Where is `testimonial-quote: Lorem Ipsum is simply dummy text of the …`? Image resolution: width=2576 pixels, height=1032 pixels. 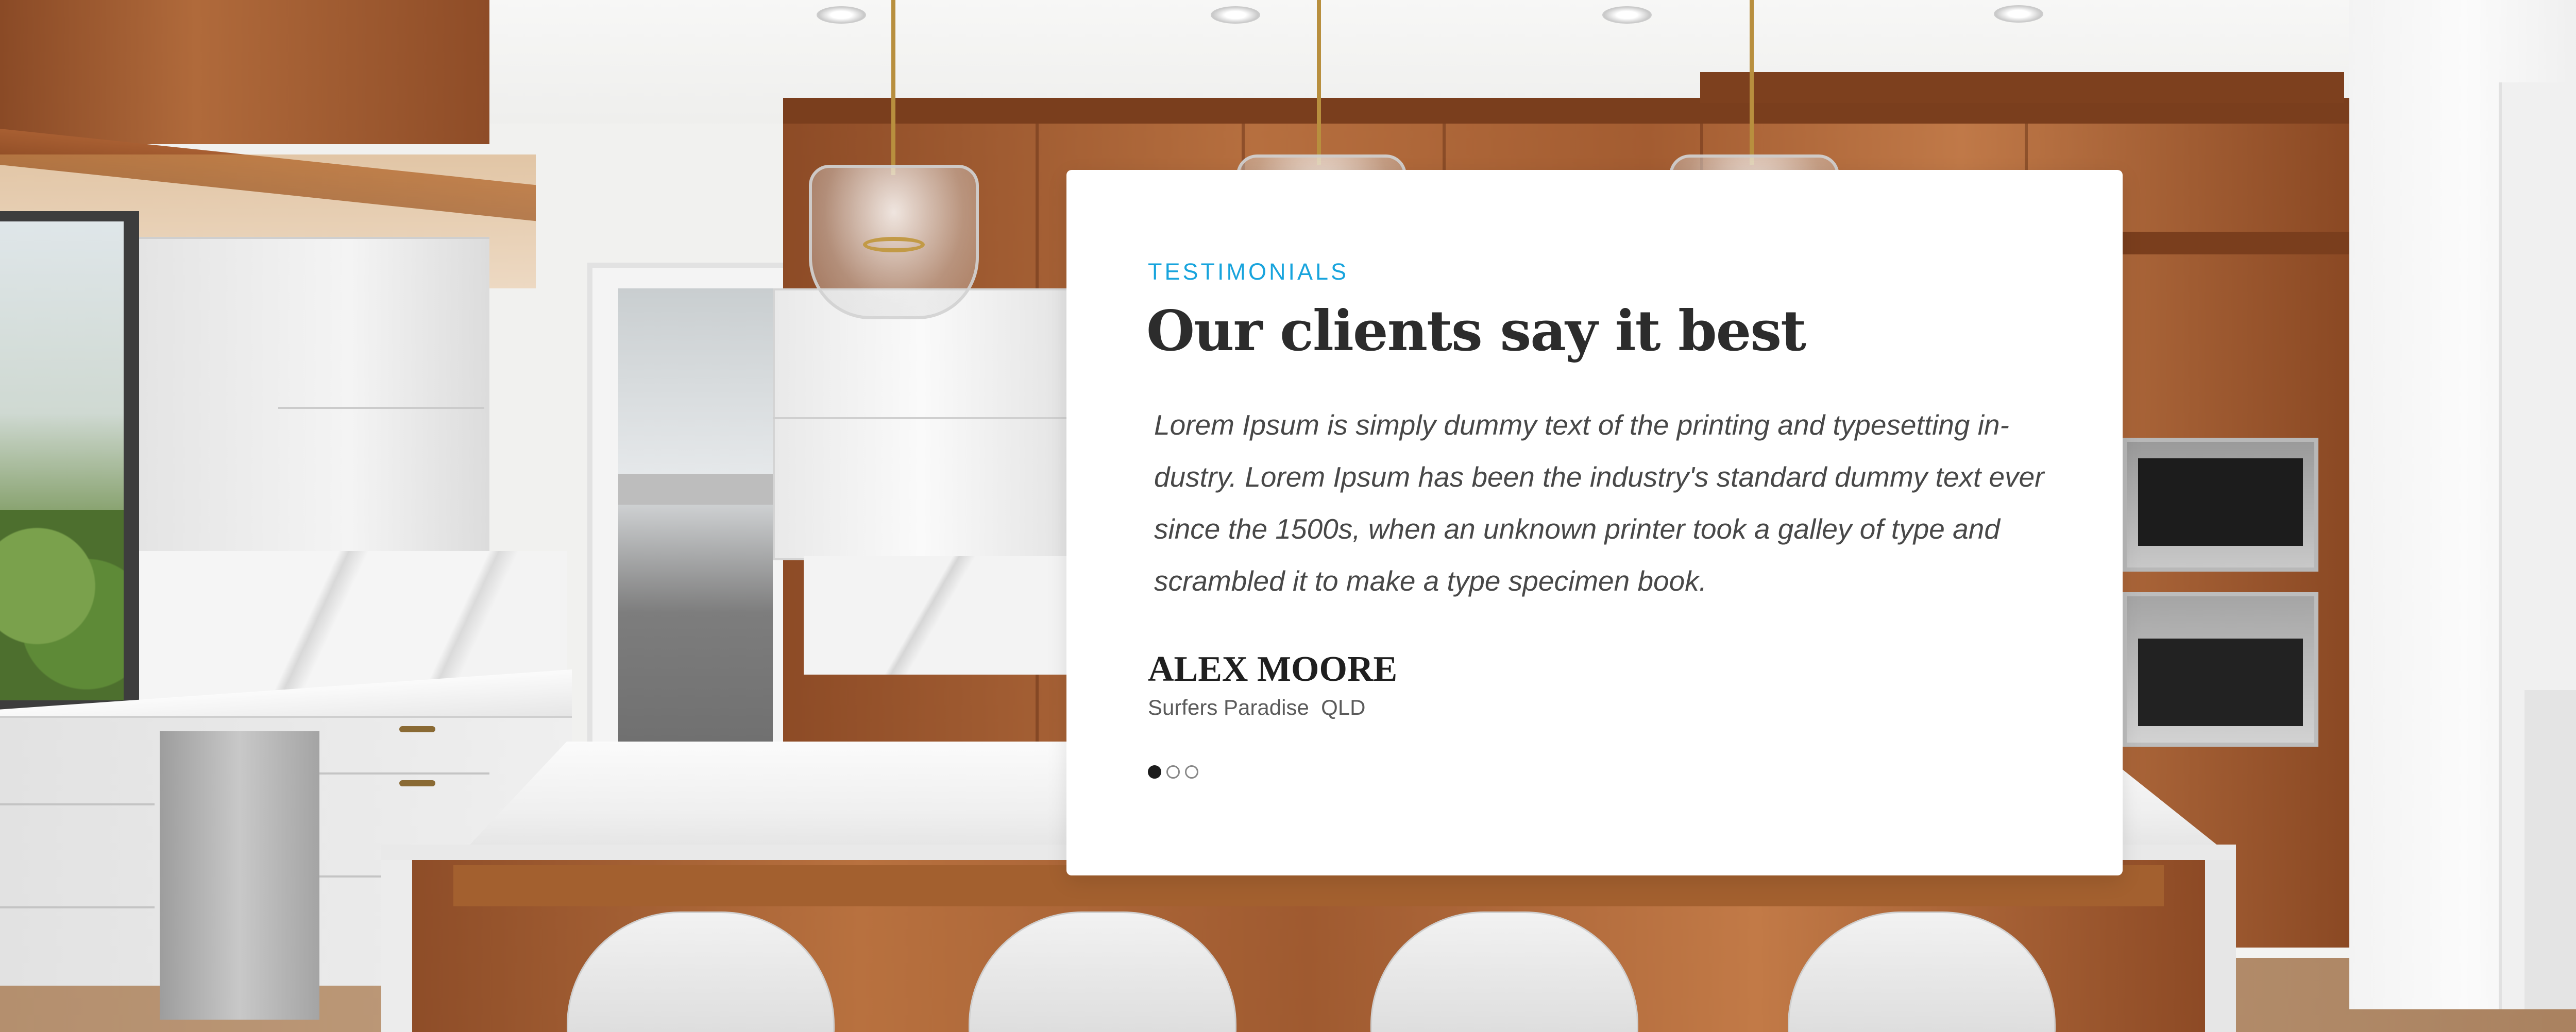 testimonial-quote: Lorem Ipsum is simply dummy text of the … is located at coordinates (1599, 503).